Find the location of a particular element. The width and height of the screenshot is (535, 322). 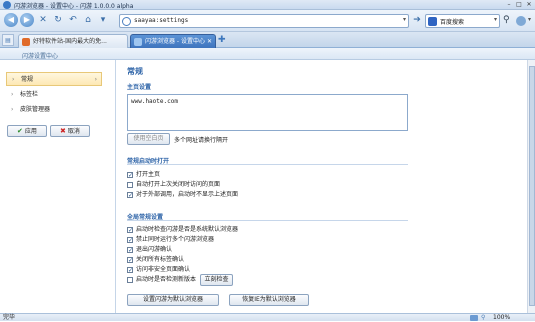

sidebar-item-general: › 常规 › is located at coordinates (54, 79).